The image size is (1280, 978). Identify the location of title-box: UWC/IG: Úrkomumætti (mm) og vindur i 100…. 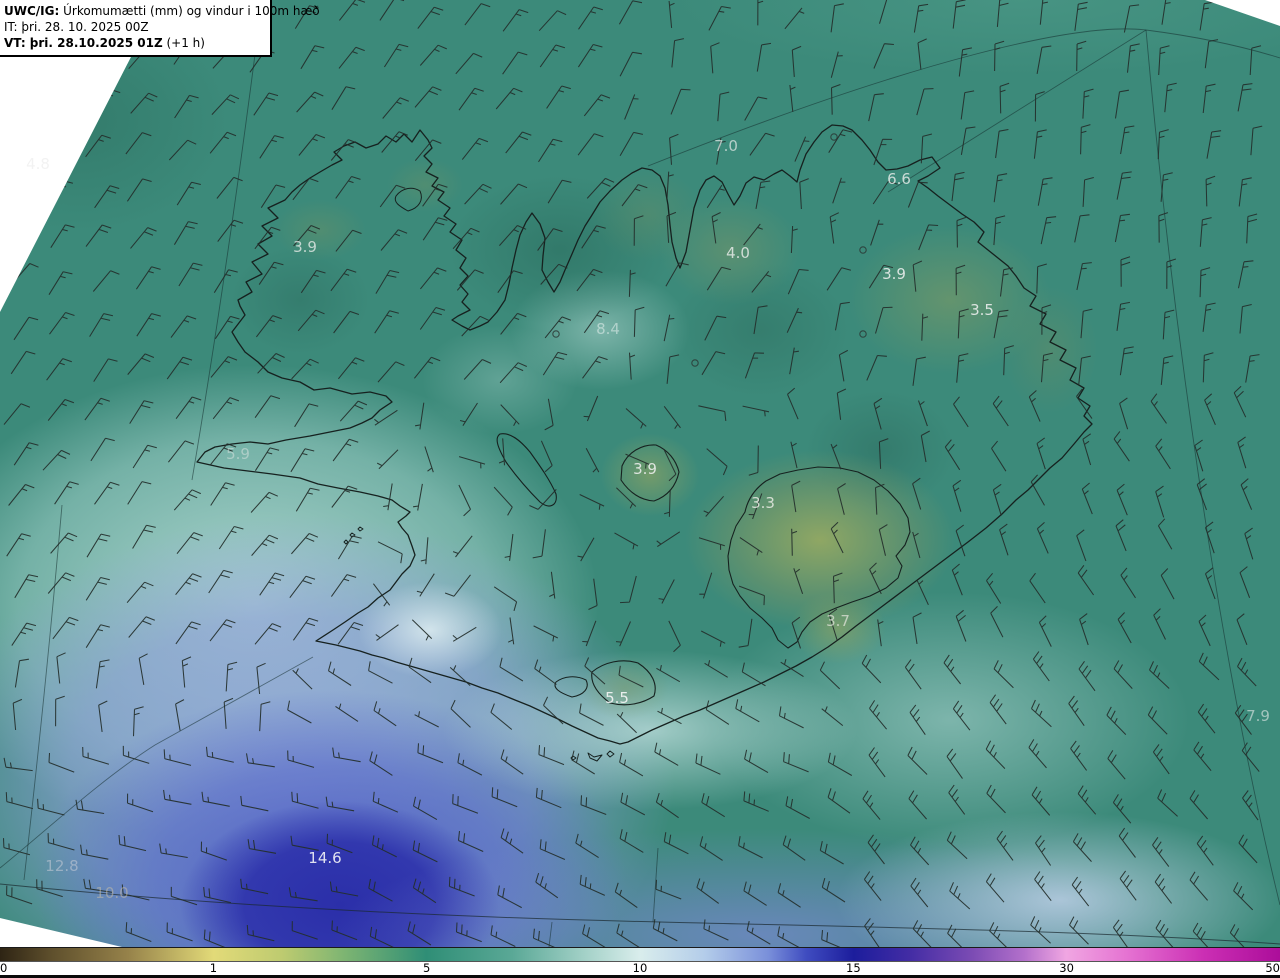
(160, 28).